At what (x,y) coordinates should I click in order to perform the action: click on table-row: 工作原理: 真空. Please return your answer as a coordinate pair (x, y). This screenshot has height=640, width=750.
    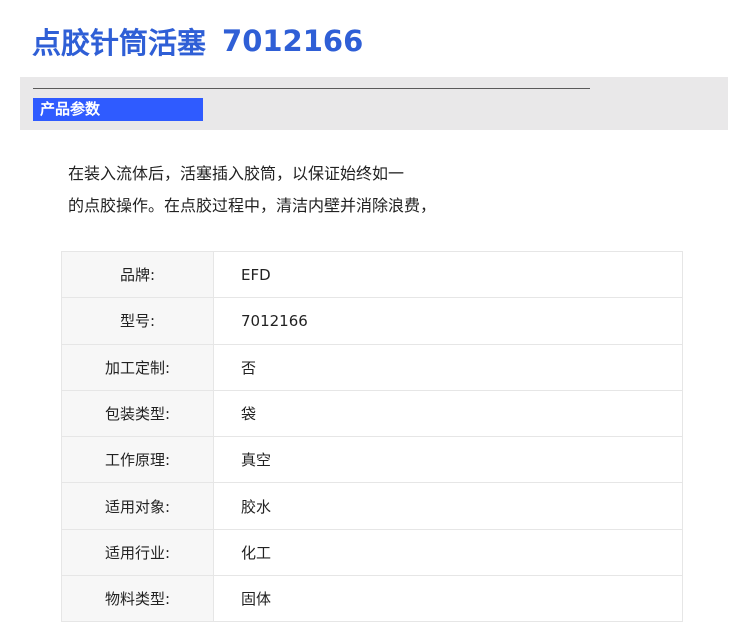
    Looking at the image, I should click on (372, 460).